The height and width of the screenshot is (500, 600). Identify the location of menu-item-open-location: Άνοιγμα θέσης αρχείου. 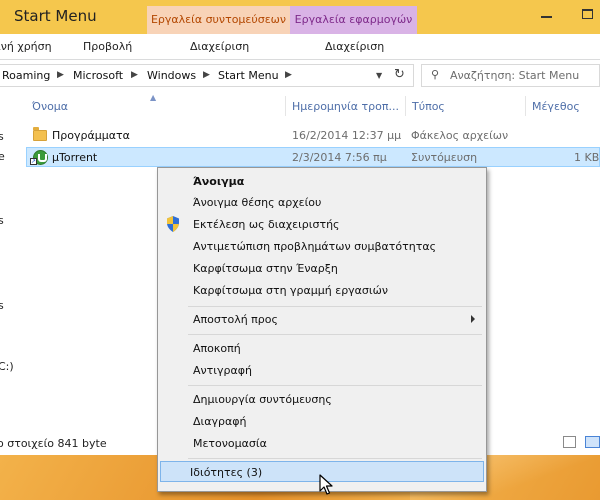
(322, 202).